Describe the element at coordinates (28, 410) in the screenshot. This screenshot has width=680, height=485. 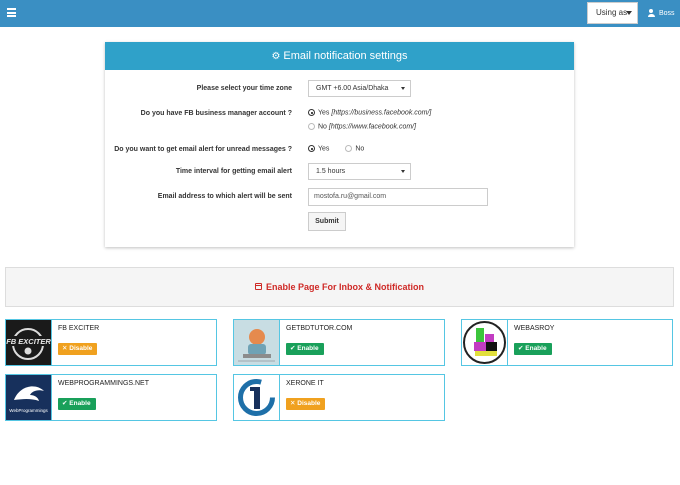
I see `page-logo-text: WebProgrammings` at that location.